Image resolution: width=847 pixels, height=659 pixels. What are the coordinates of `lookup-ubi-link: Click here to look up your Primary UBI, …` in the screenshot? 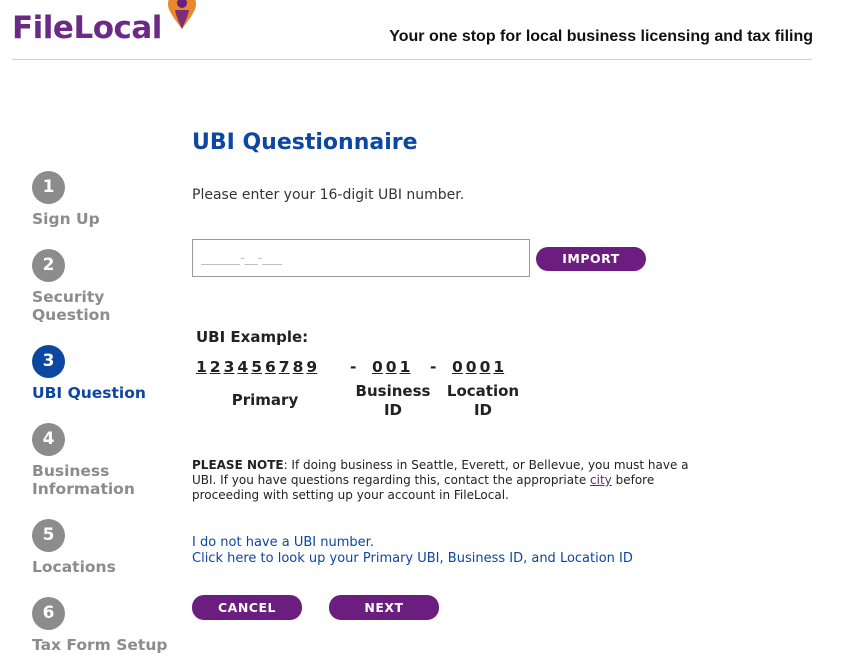 It's located at (412, 558).